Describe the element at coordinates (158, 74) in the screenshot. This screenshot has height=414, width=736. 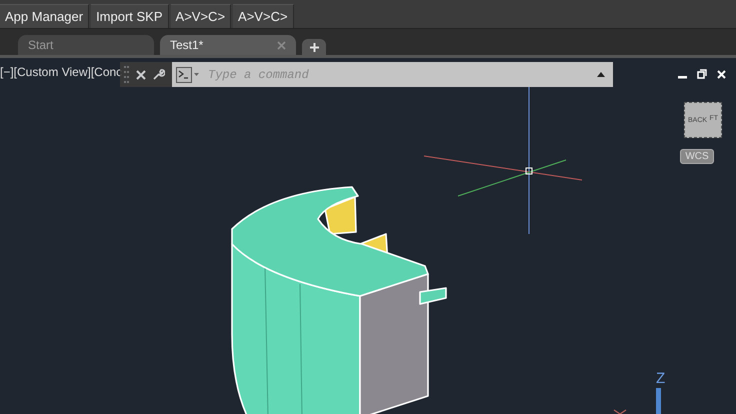
I see `wrench-icon` at that location.